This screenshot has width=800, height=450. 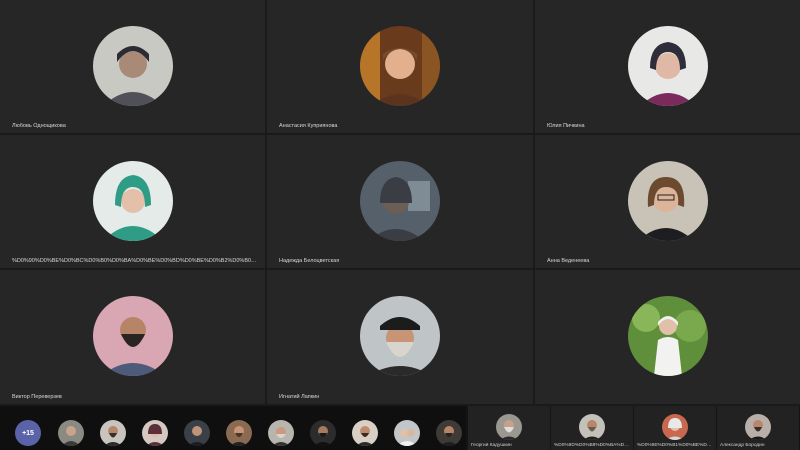 What do you see at coordinates (309, 261) in the screenshot?
I see `participant-name: Надежда Белоцветская` at bounding box center [309, 261].